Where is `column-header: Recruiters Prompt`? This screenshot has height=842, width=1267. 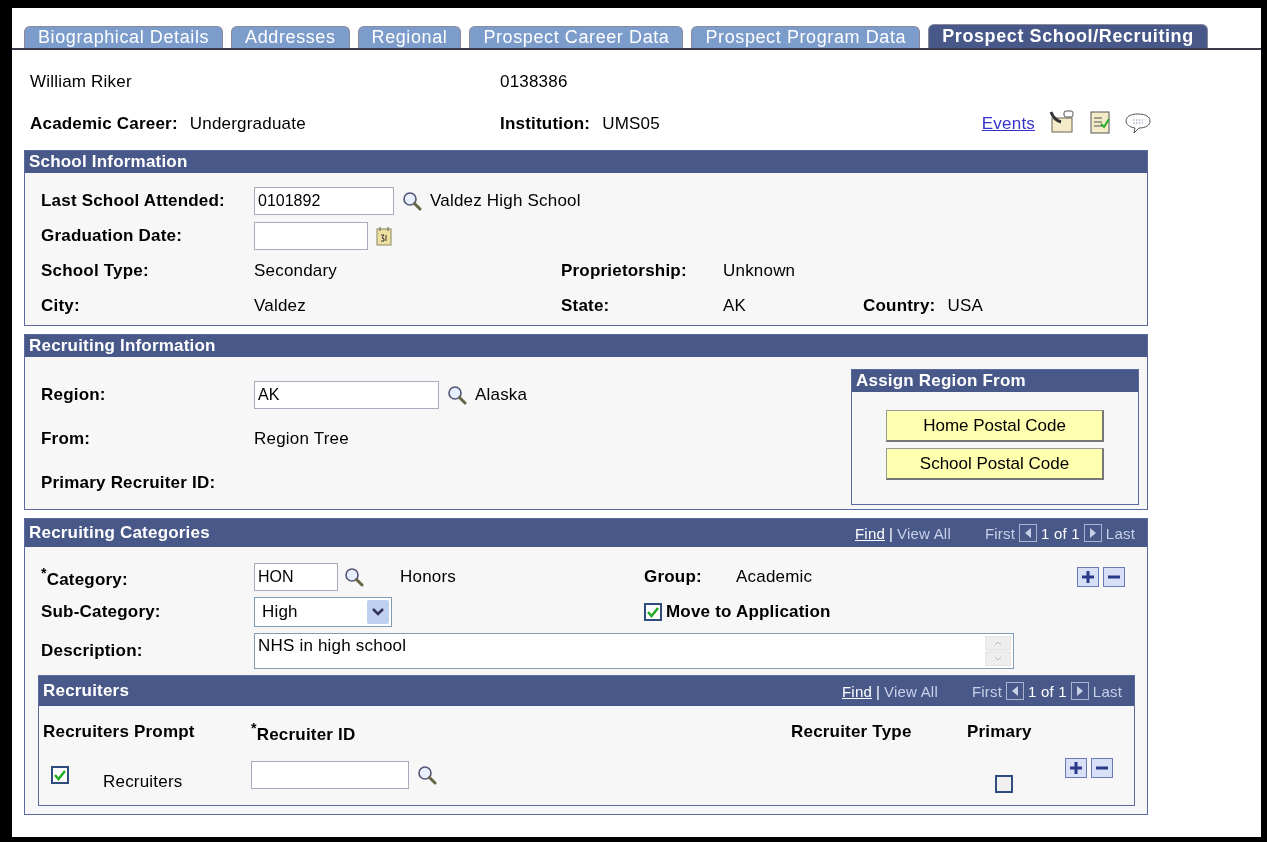 column-header: Recruiters Prompt is located at coordinates (119, 732).